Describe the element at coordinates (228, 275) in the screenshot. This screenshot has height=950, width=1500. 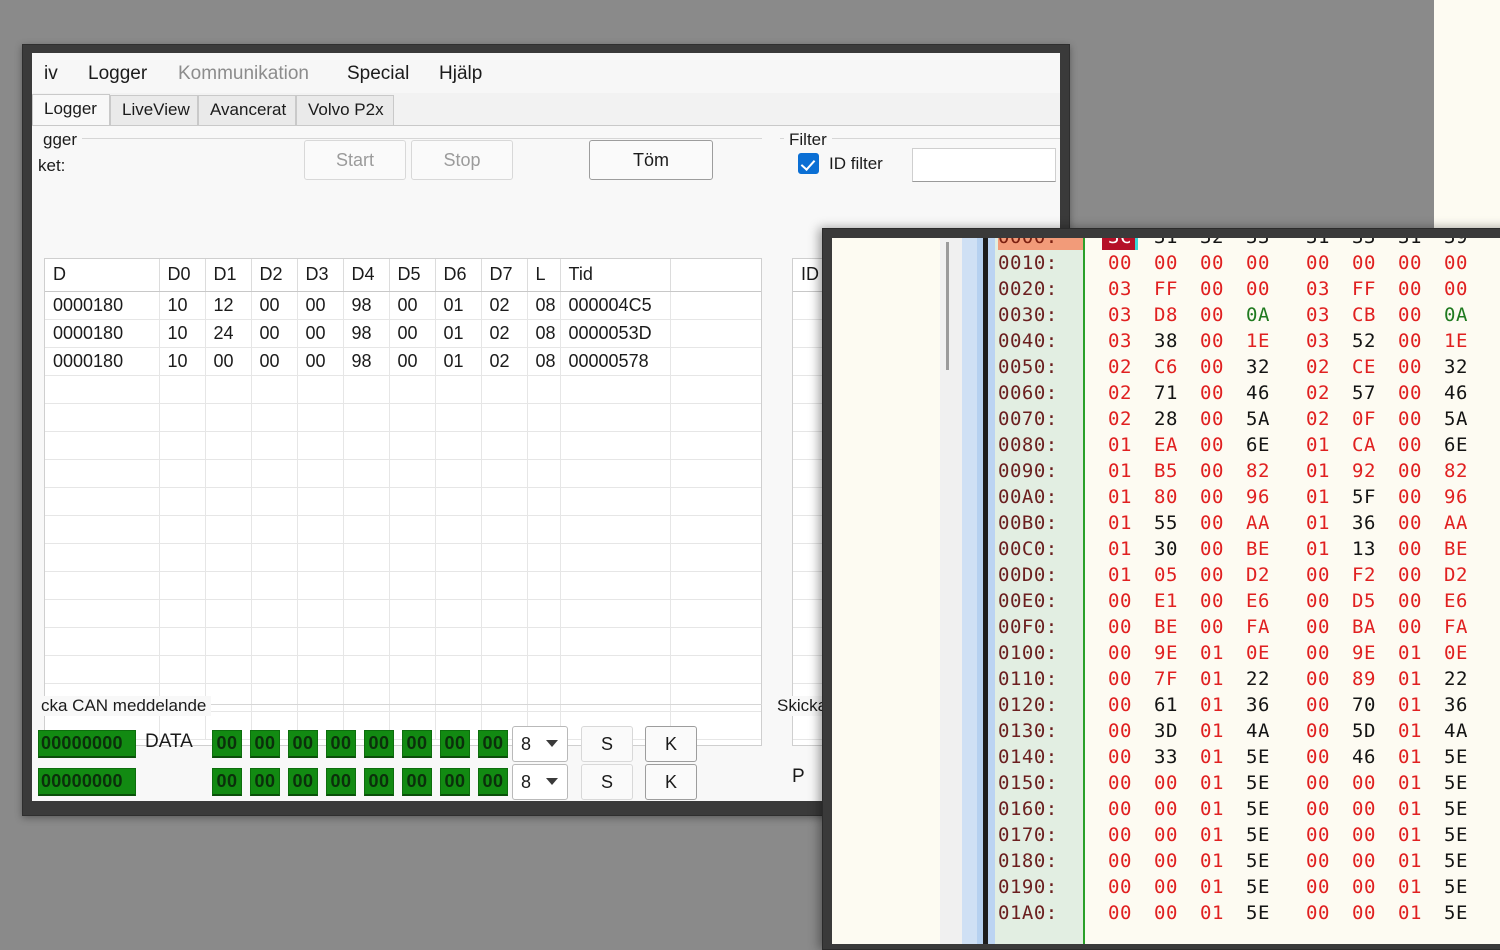
I see `log-col-D1: D1` at that location.